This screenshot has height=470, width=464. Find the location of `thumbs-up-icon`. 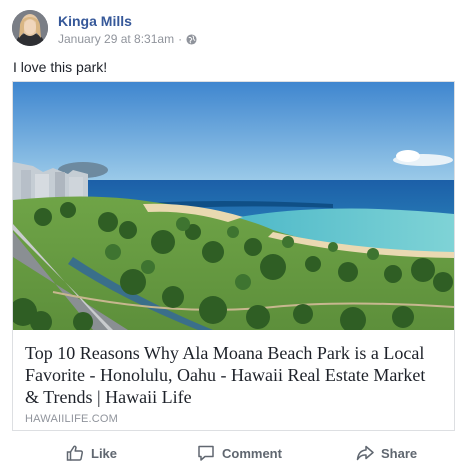

thumbs-up-icon is located at coordinates (75, 453).